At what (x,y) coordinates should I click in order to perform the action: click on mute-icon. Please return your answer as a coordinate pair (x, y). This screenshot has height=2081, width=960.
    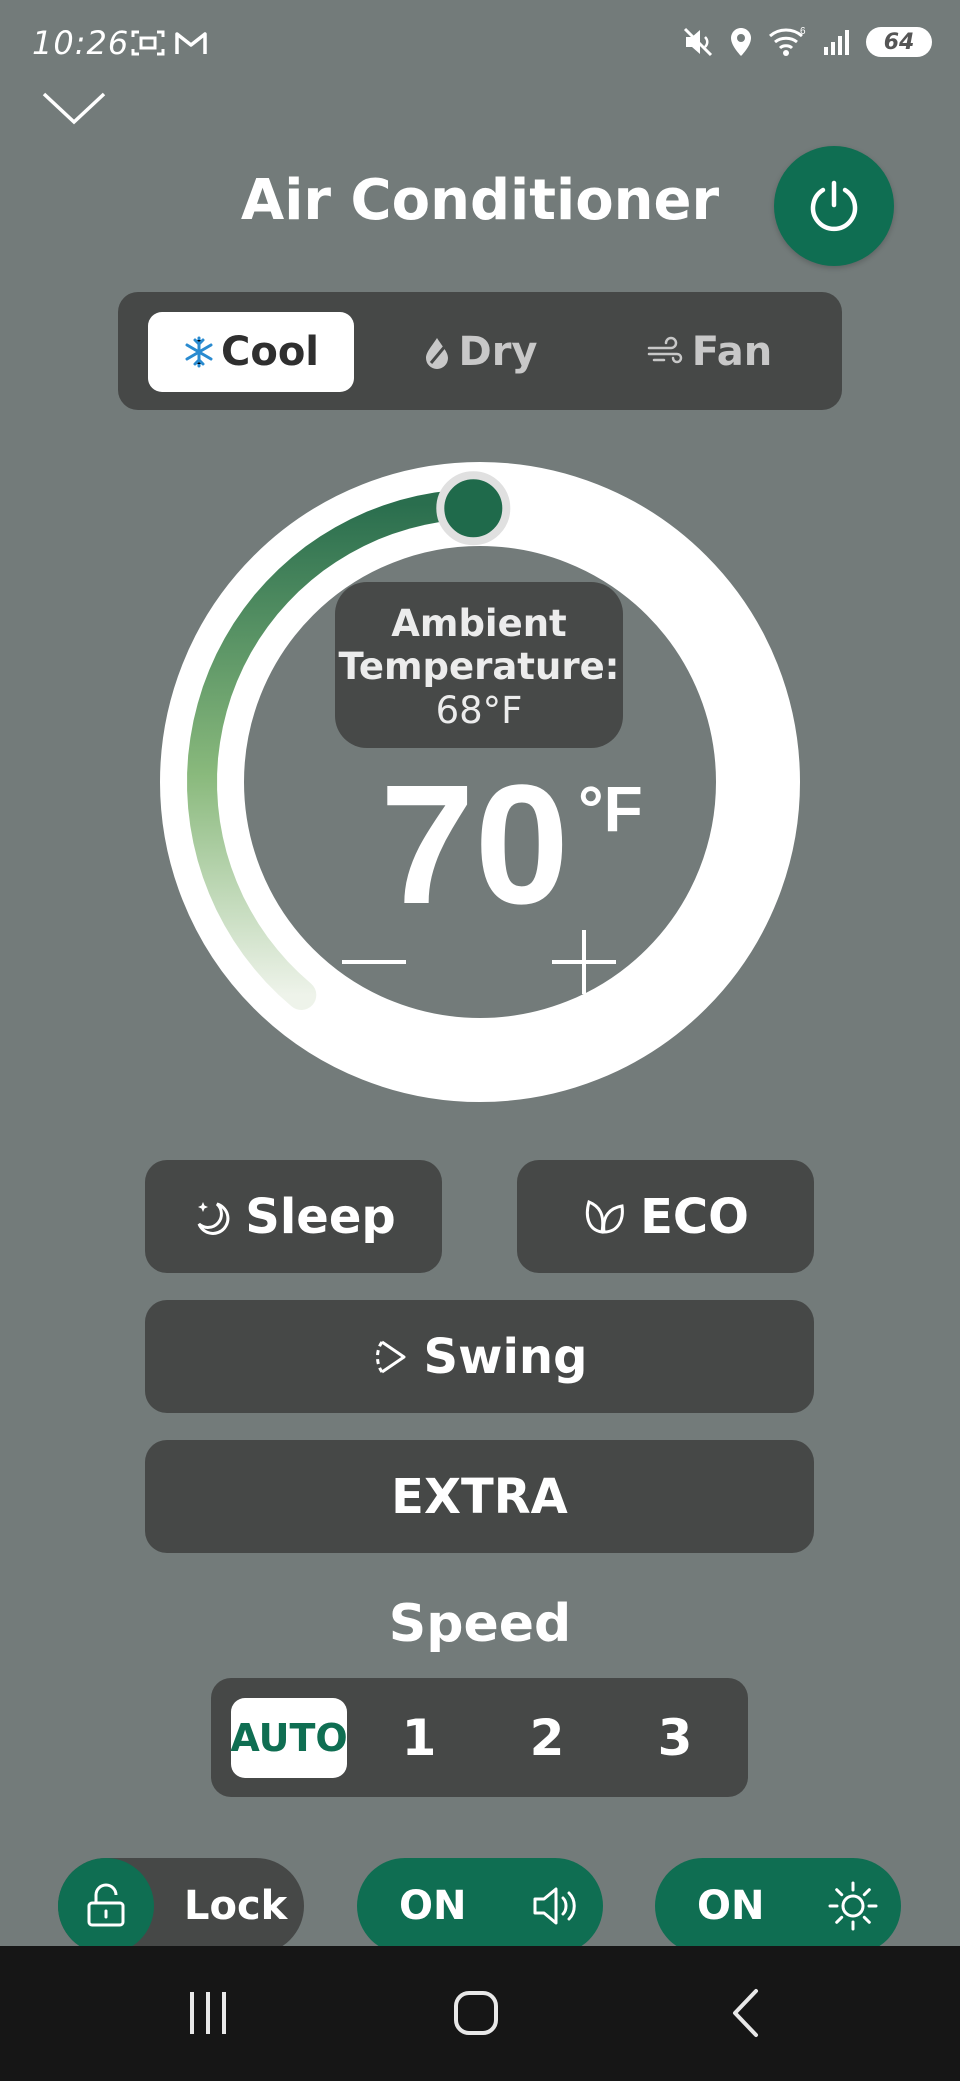
    Looking at the image, I should click on (698, 42).